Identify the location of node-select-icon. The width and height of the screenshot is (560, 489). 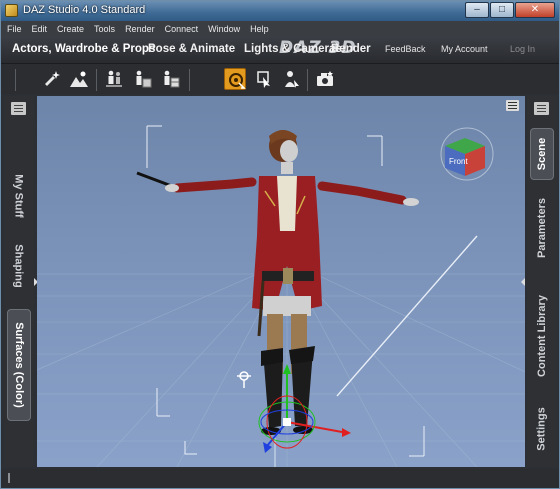
(263, 79).